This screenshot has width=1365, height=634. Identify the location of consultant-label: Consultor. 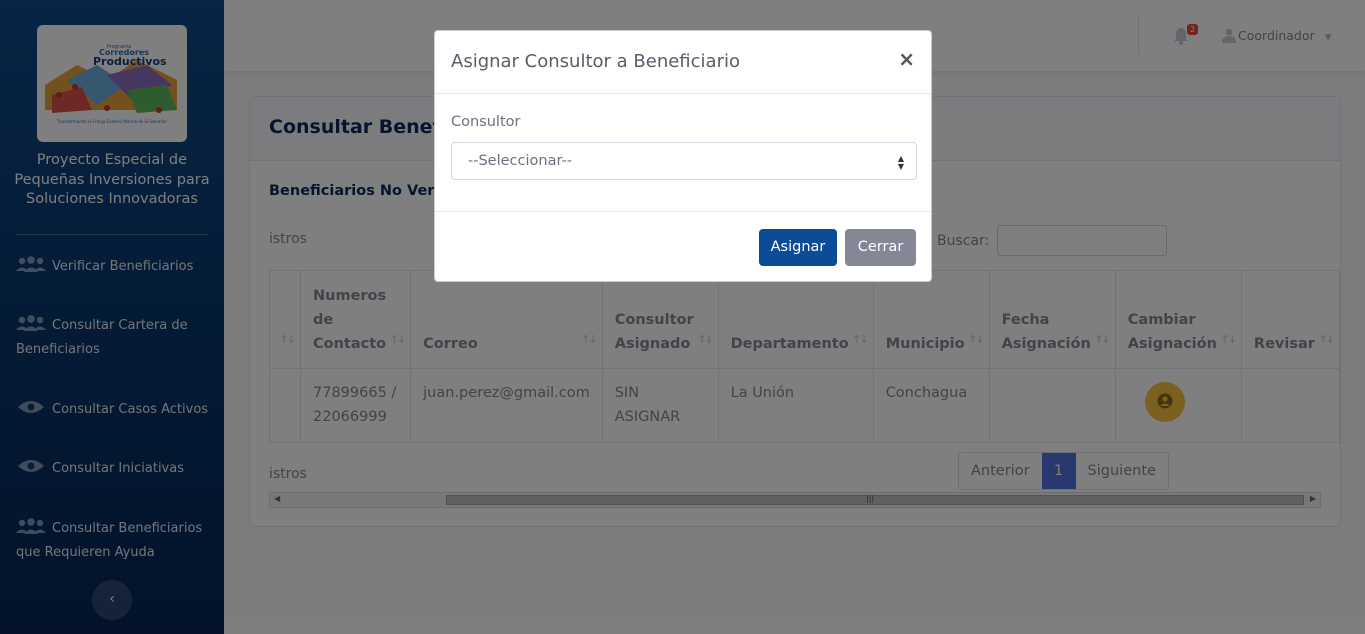
(486, 122).